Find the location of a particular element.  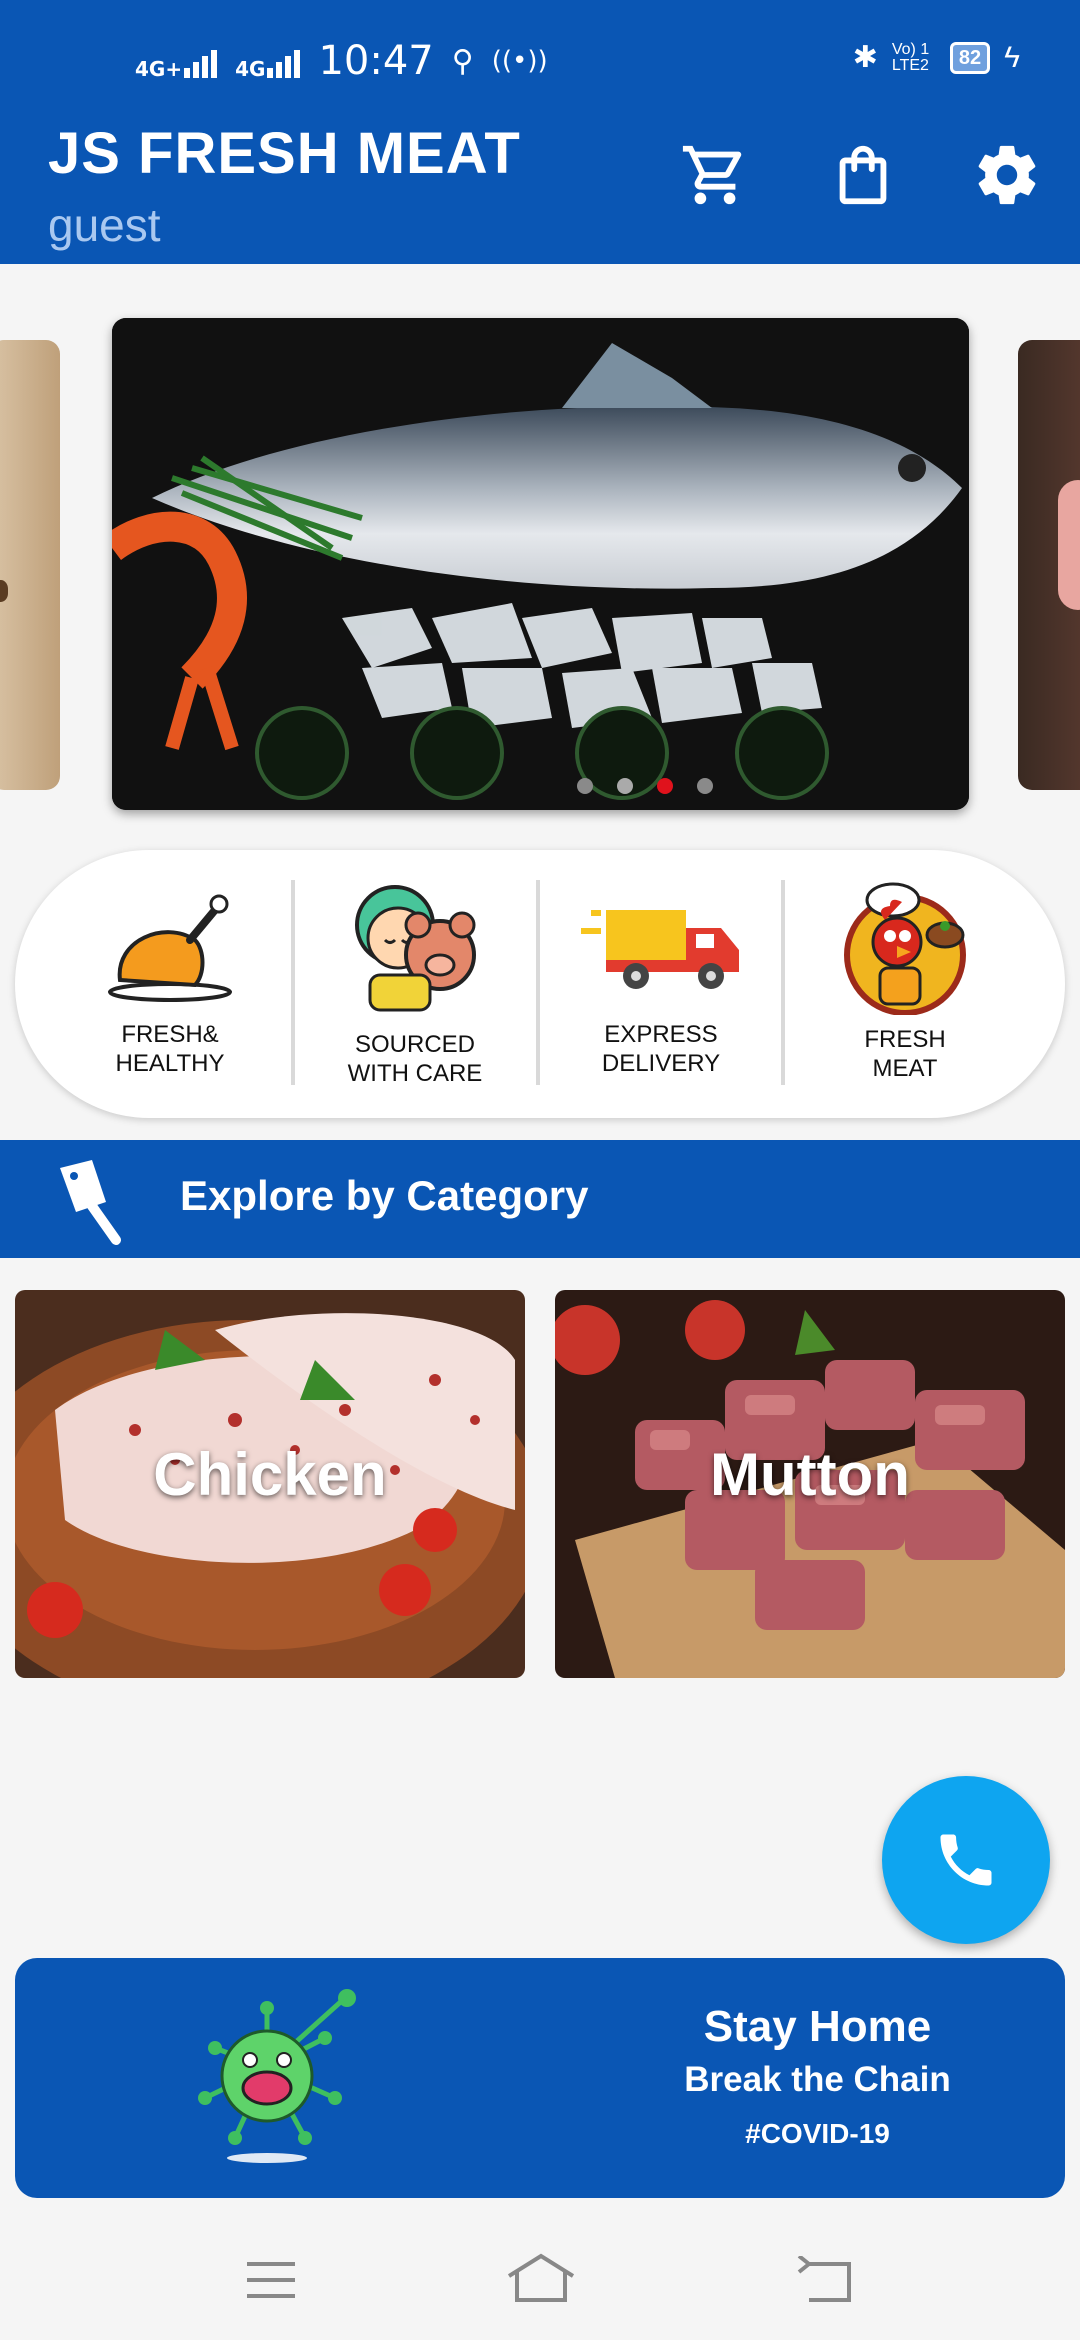

feature-sourced-care: SOURCED WITH CARE is located at coordinates (415, 984).